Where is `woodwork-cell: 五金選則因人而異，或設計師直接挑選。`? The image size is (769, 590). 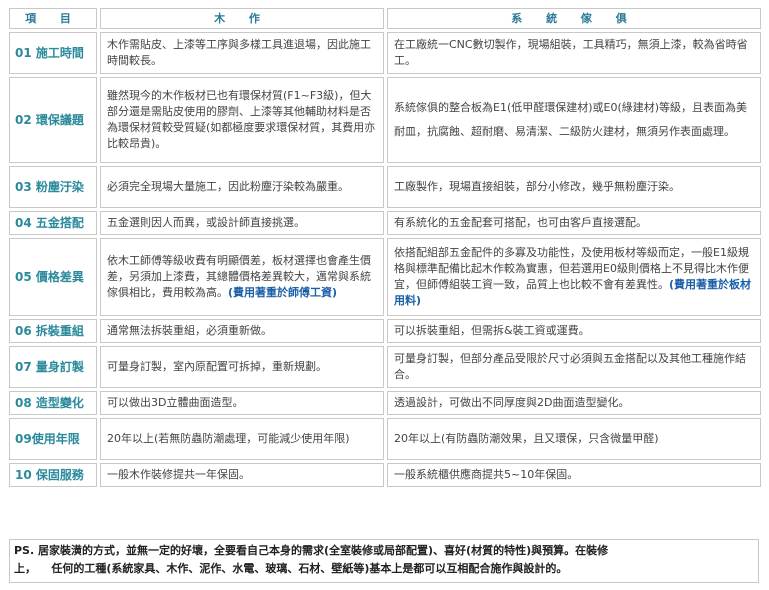
woodwork-cell: 五金選則因人而異，或設計師直接挑選。 is located at coordinates (242, 223).